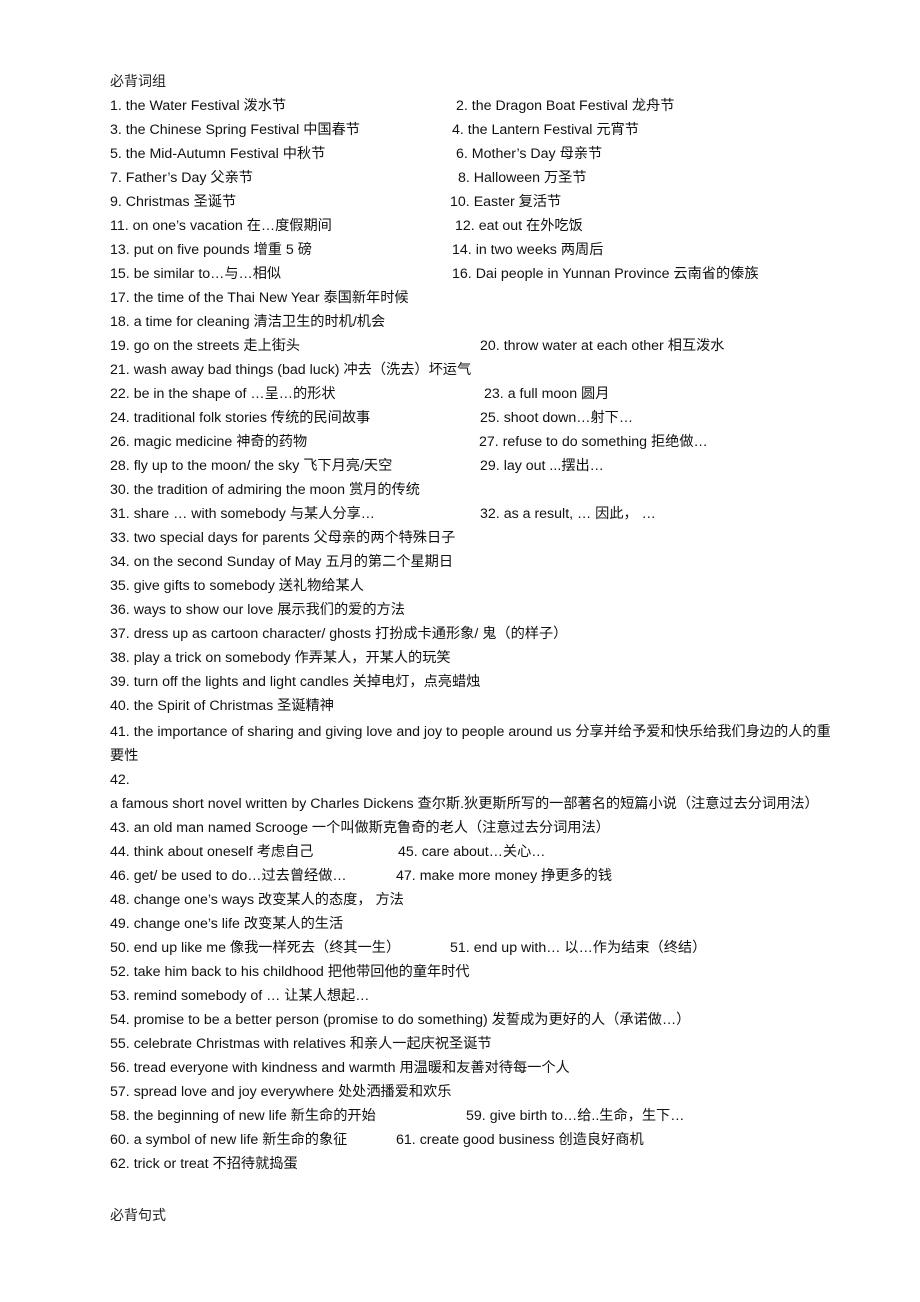  I want to click on phrase-number: 14., so click(462, 250).